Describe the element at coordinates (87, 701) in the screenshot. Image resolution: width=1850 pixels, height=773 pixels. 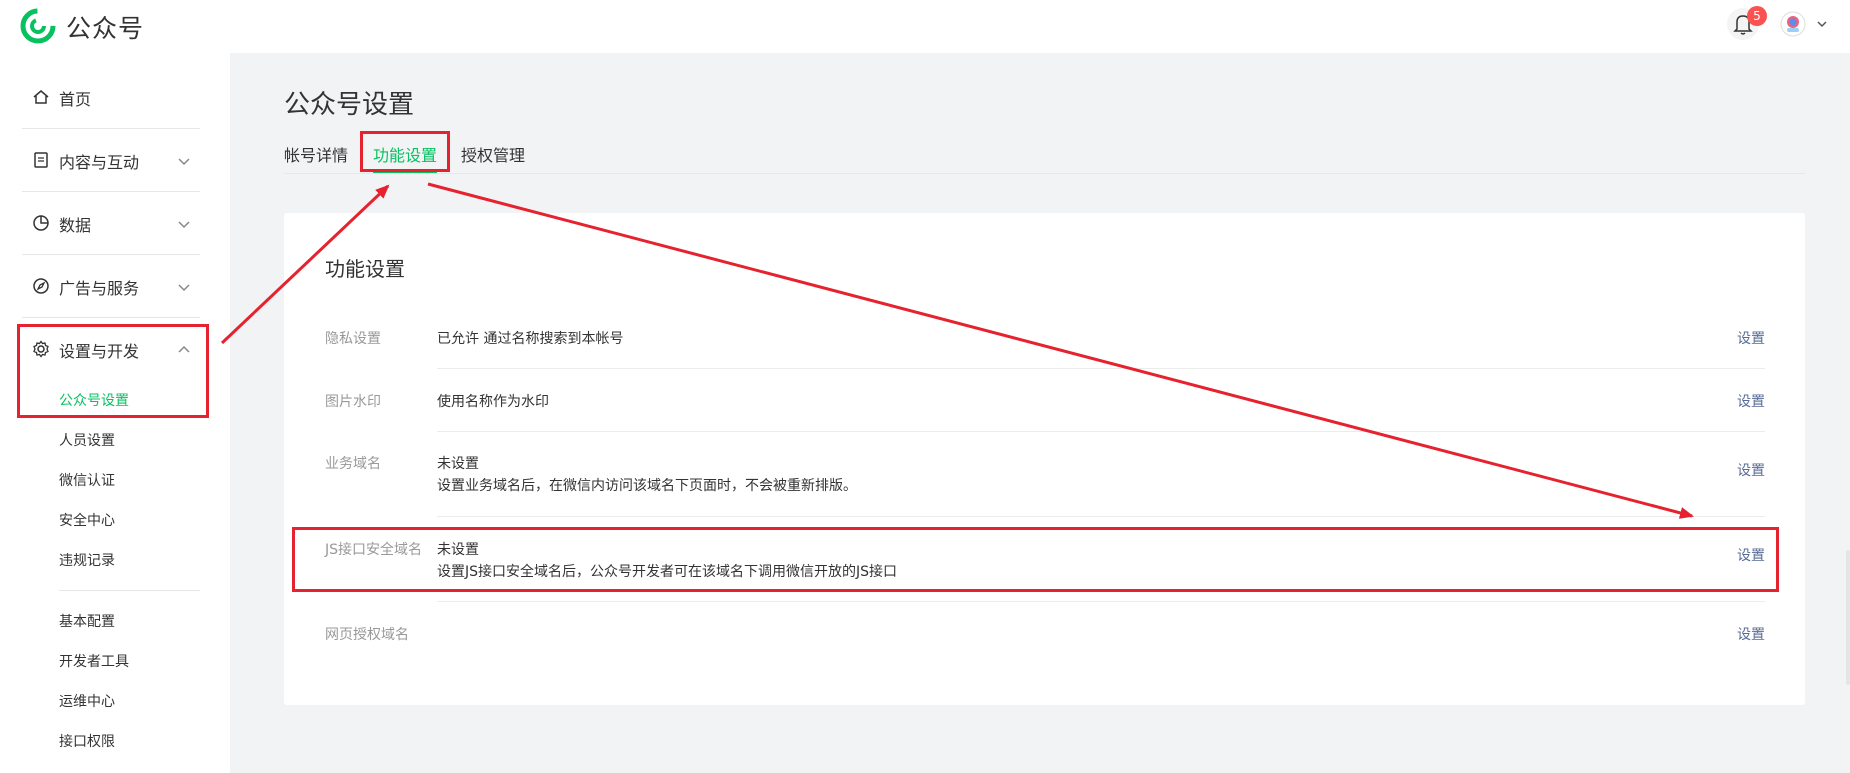
I see `sidebar-subitem-ops-center: 运维中心` at that location.